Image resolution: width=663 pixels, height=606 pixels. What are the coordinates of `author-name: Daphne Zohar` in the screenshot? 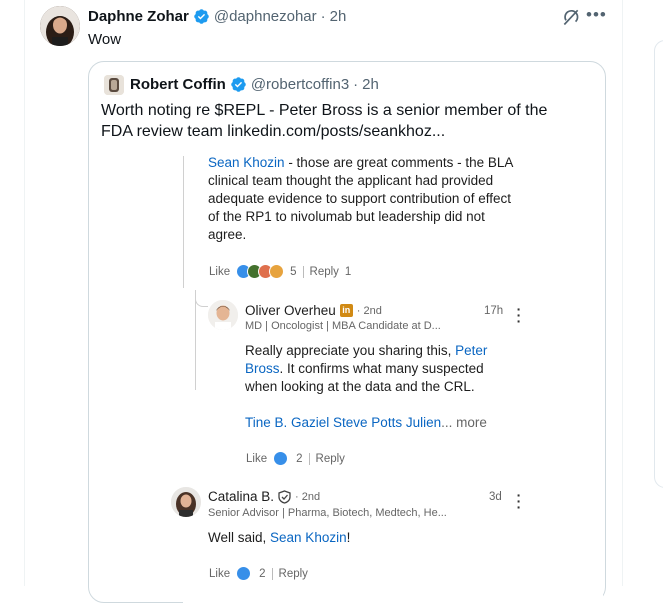 It's located at (138, 16).